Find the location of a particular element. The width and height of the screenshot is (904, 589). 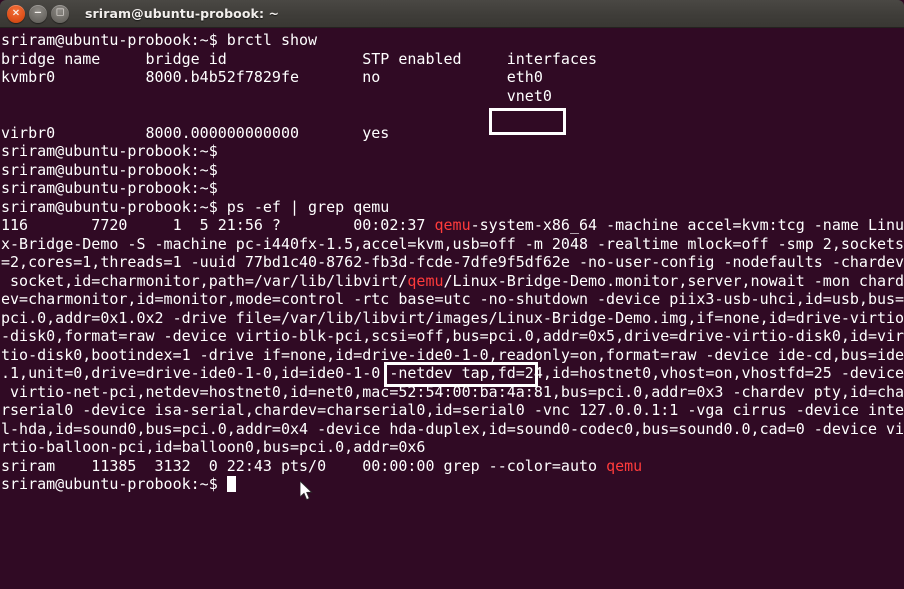

maximize-icon: □ is located at coordinates (60, 12).